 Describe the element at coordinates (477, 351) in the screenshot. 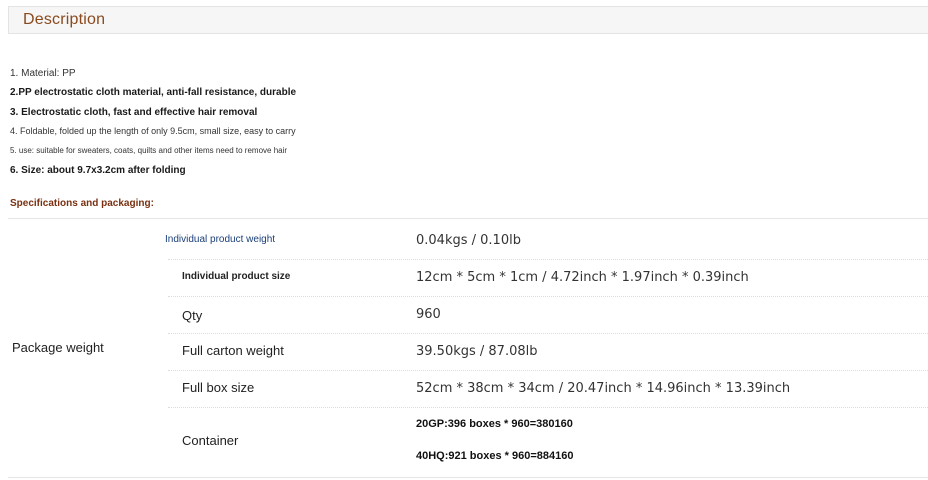

I see `spec-value-carton-weight: 39.50kgs / 87.08lb` at that location.